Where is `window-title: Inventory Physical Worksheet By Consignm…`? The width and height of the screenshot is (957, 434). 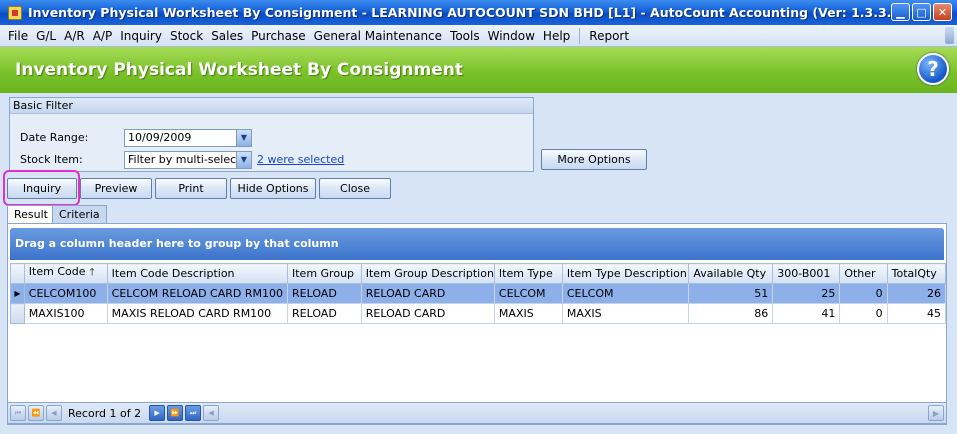
window-title: Inventory Physical Worksheet By Consignm… is located at coordinates (467, 12).